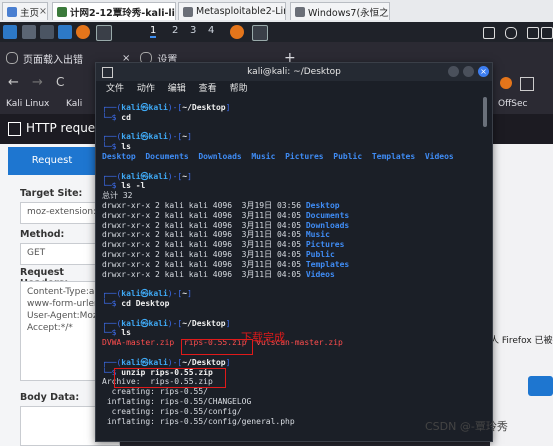 The height and width of the screenshot is (446, 553). What do you see at coordinates (146, 89) in the screenshot?
I see `menu-actions: 动作` at bounding box center [146, 89].